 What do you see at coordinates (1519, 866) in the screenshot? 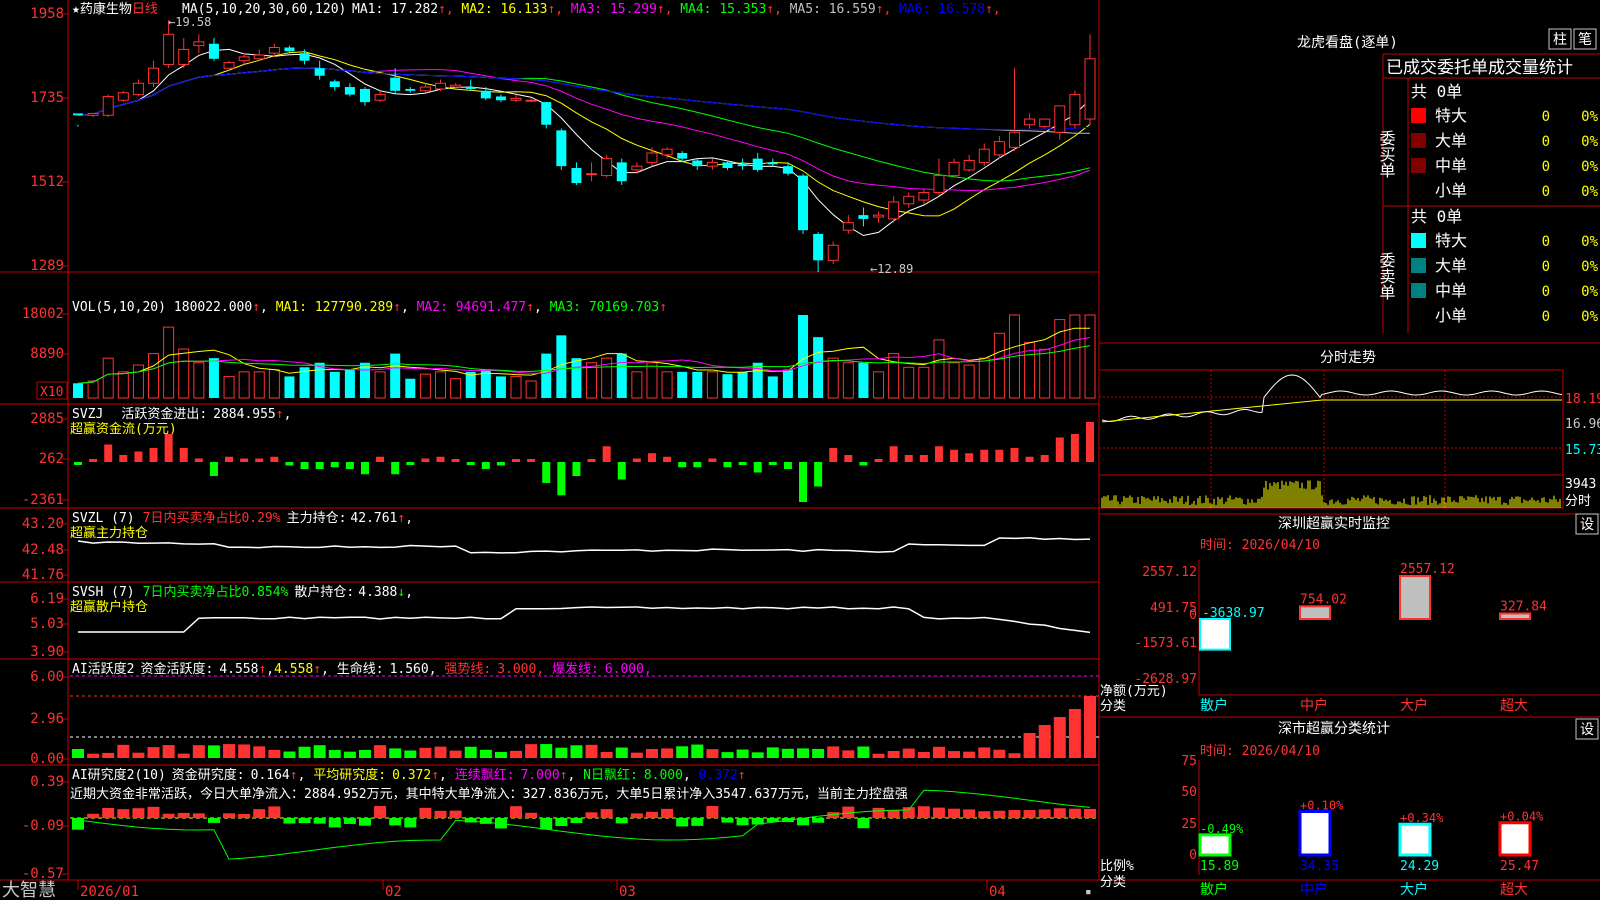
I see `sz-class-value-label: 25.47` at bounding box center [1519, 866].